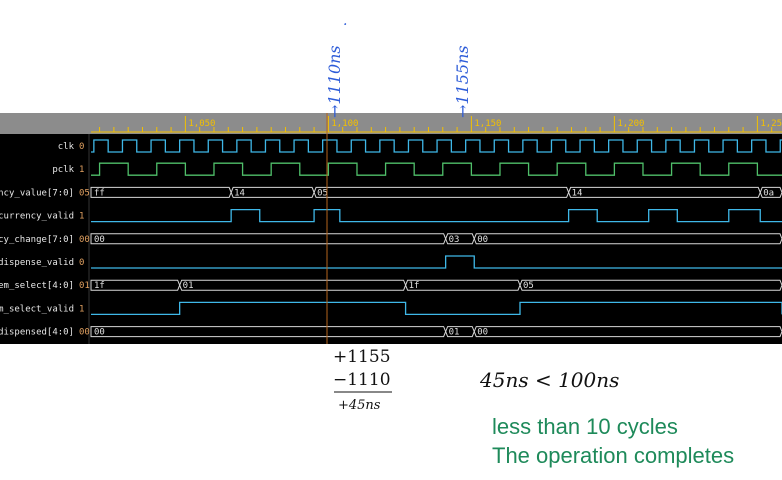 This screenshot has height=480, width=782. I want to click on ruler-label: 1,250, so click(771, 124).